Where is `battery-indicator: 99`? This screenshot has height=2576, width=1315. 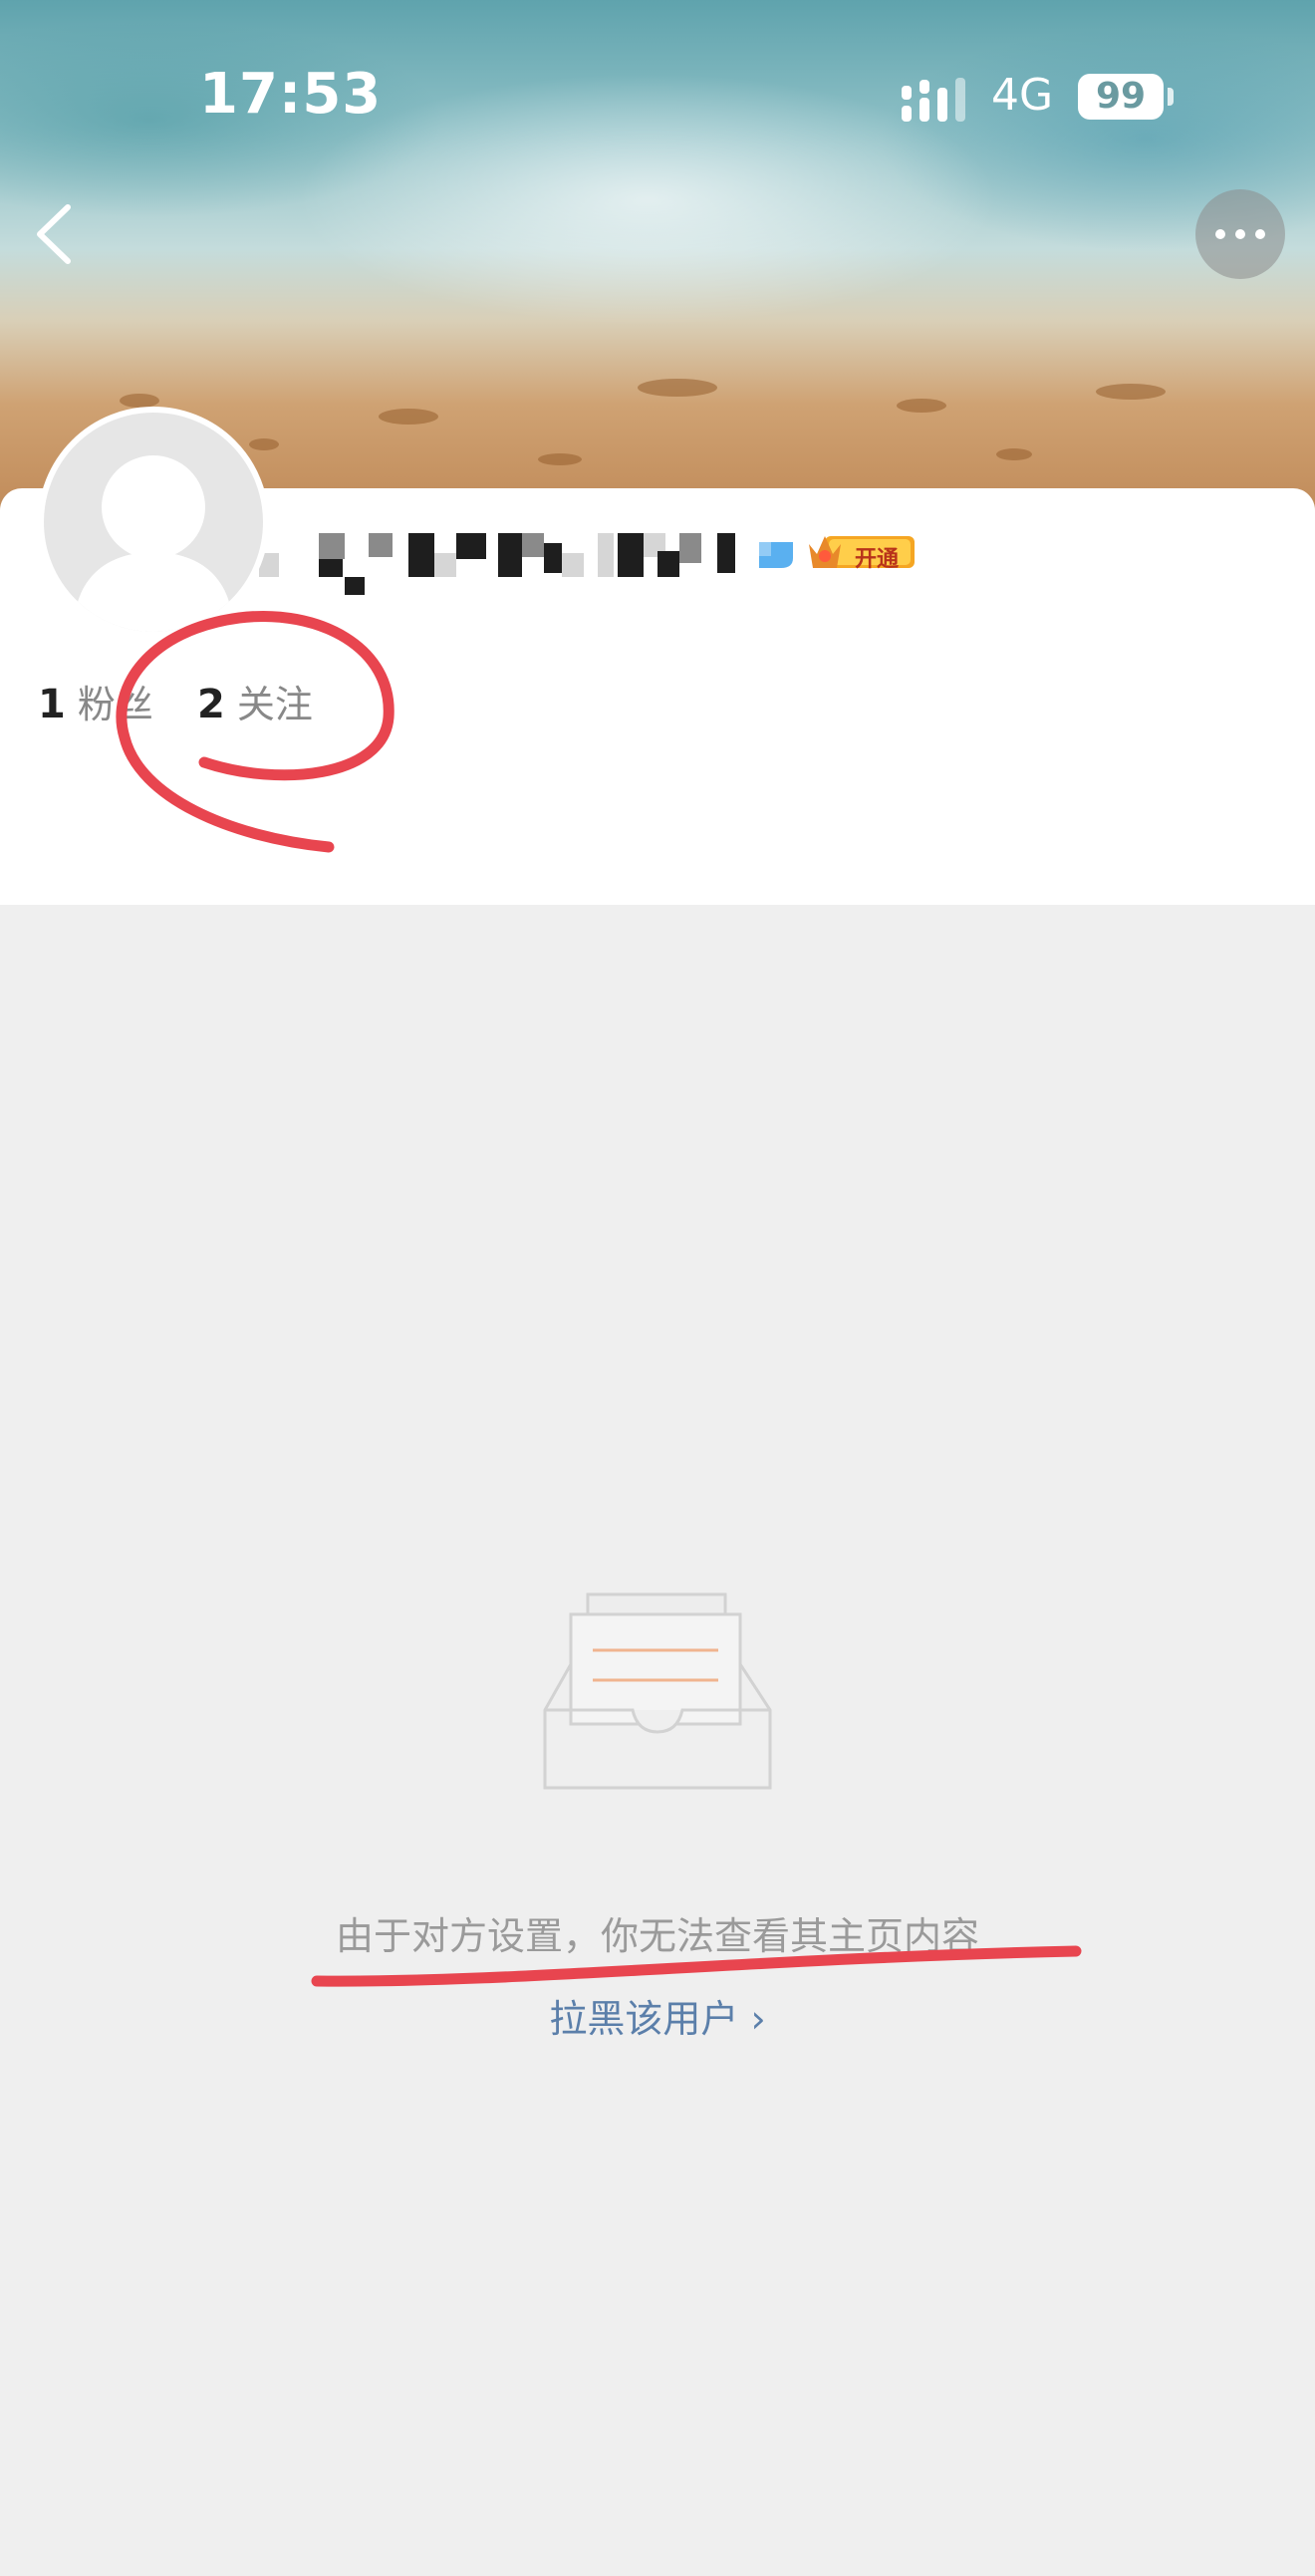 battery-indicator: 99 is located at coordinates (1121, 97).